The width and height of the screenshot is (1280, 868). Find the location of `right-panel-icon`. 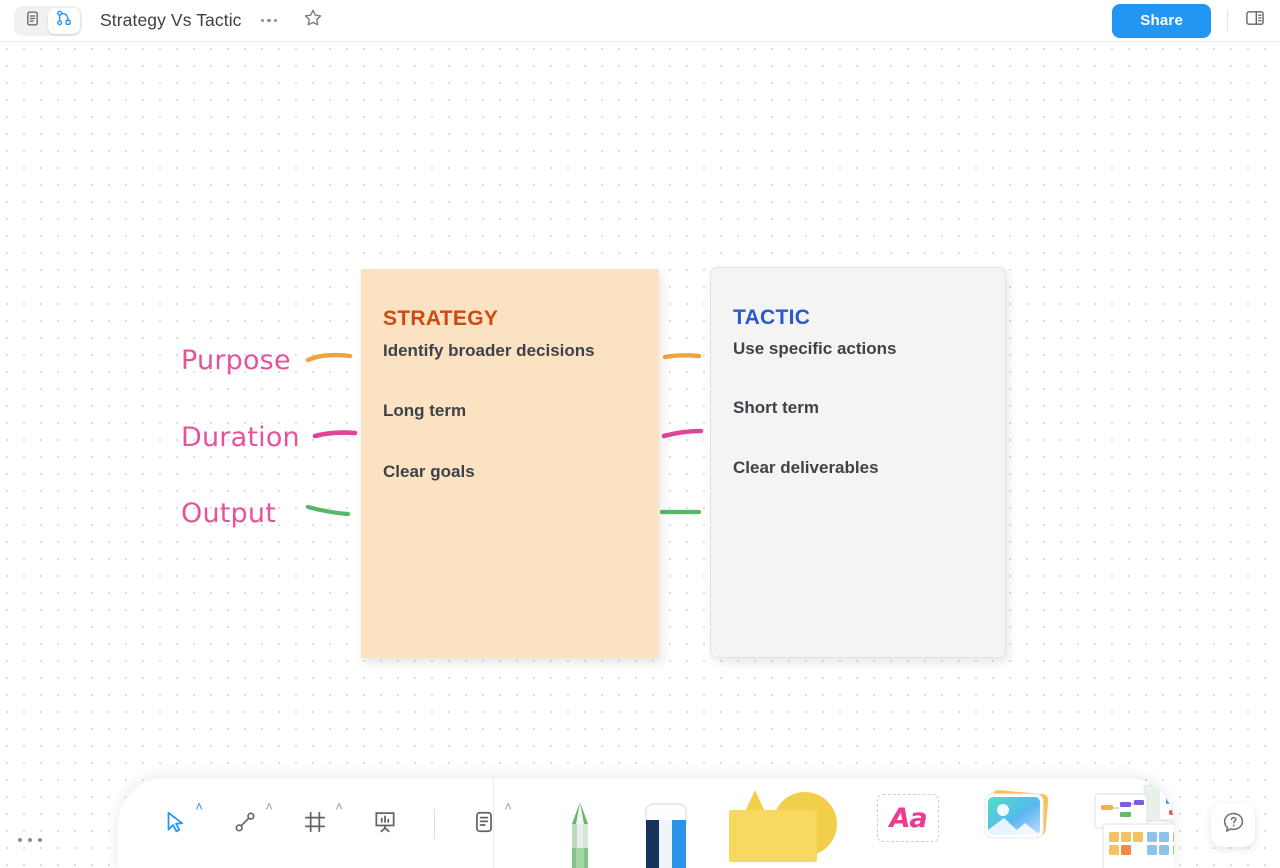

right-panel-icon is located at coordinates (1255, 20).